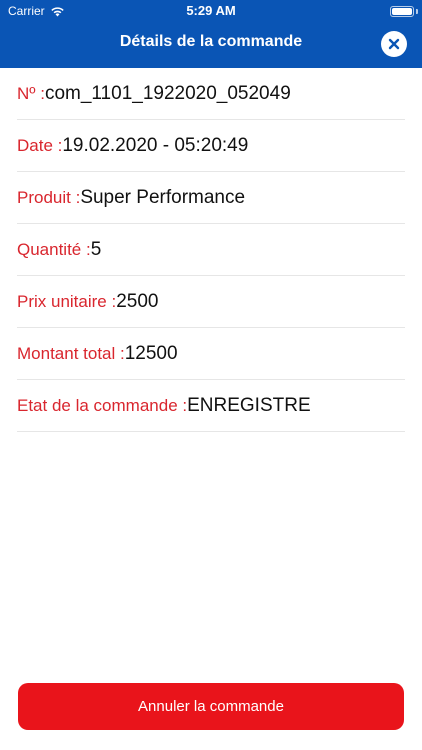 Image resolution: width=422 pixels, height=750 pixels. Describe the element at coordinates (249, 405) in the screenshot. I see `order-status-value: ENREGISTRE` at that location.